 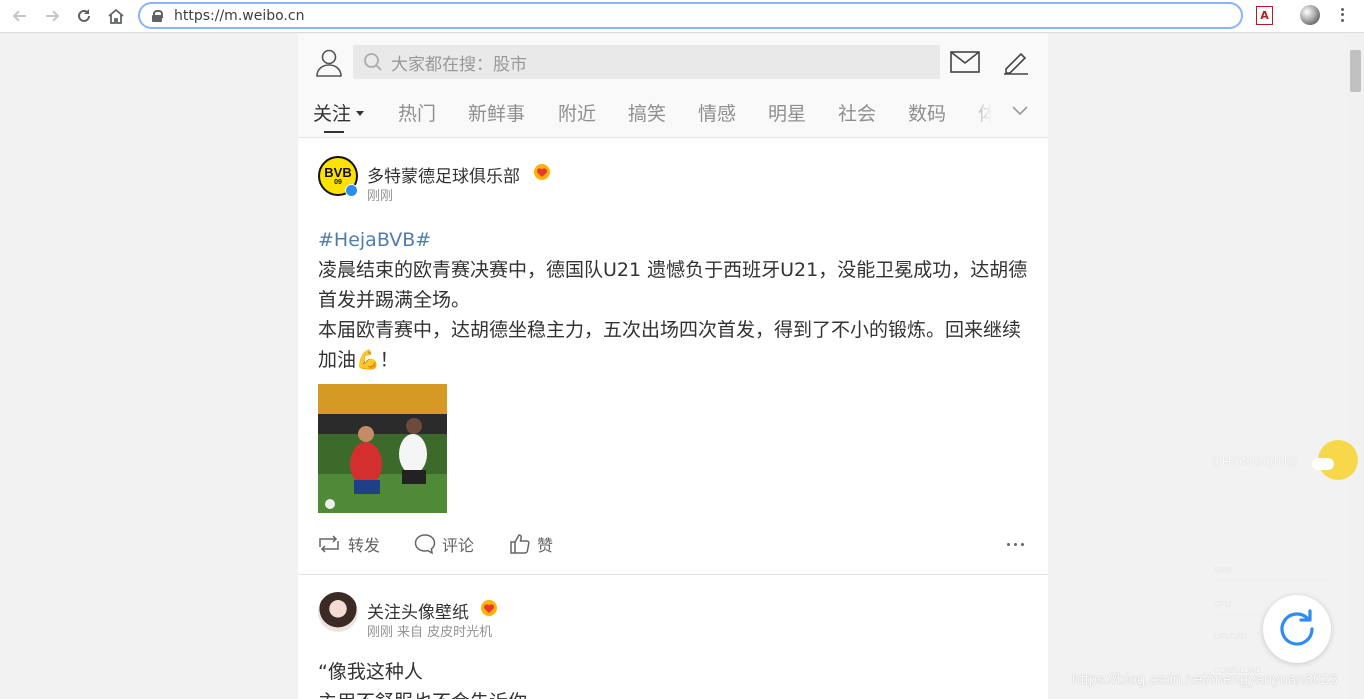 I want to click on tab-nearby: 附近, so click(x=577, y=112).